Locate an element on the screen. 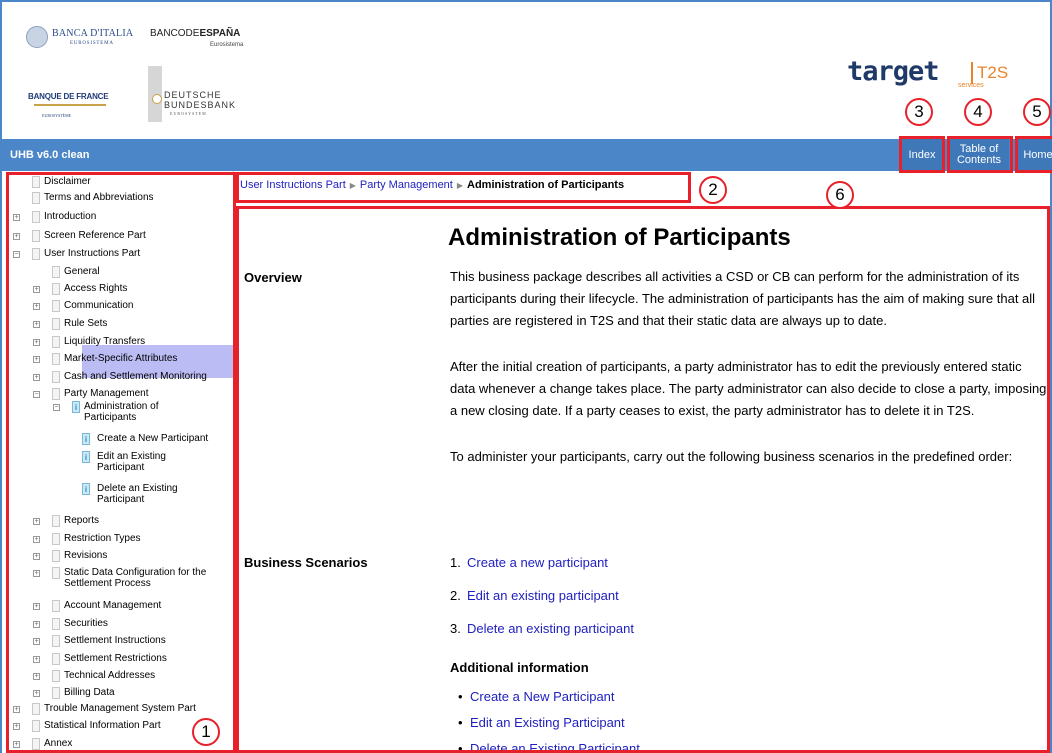 This screenshot has width=1052, height=753. breadcrumb-current: Administration of Participants is located at coordinates (546, 185).